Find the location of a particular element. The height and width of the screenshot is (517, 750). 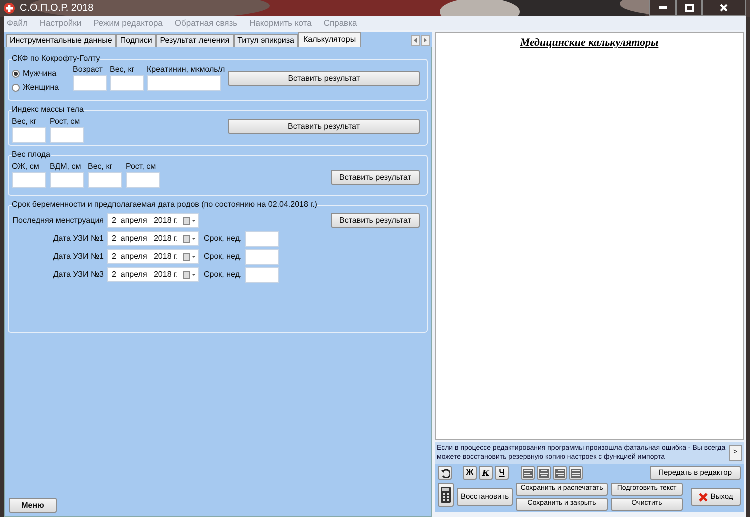

group-title: СКФ по Кокрофту-Голту is located at coordinates (56, 59).